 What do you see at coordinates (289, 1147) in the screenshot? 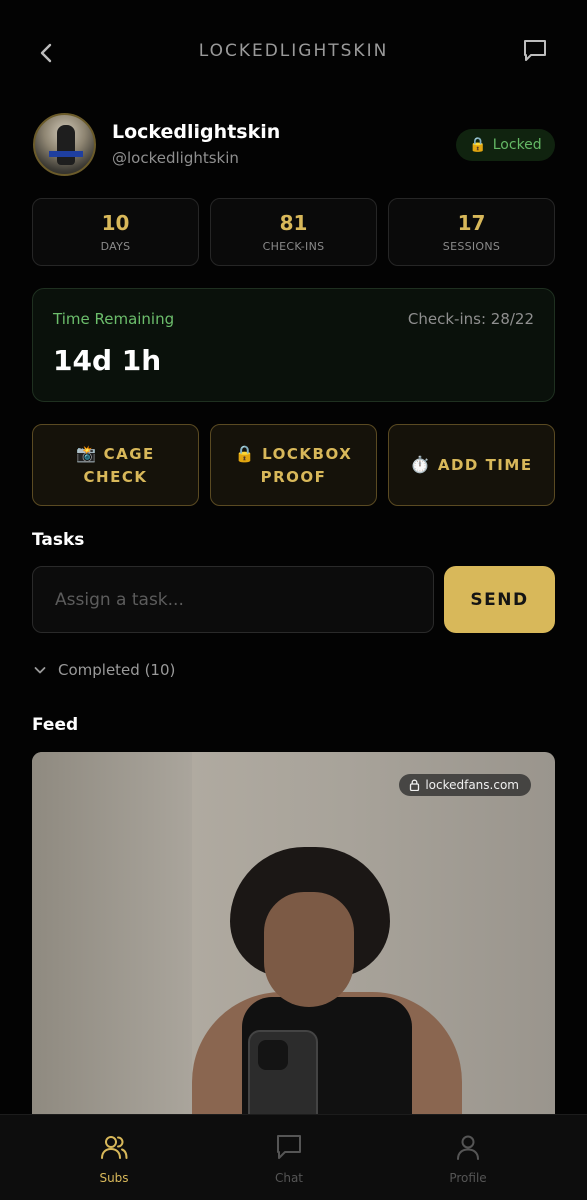
I see `chat-icon` at bounding box center [289, 1147].